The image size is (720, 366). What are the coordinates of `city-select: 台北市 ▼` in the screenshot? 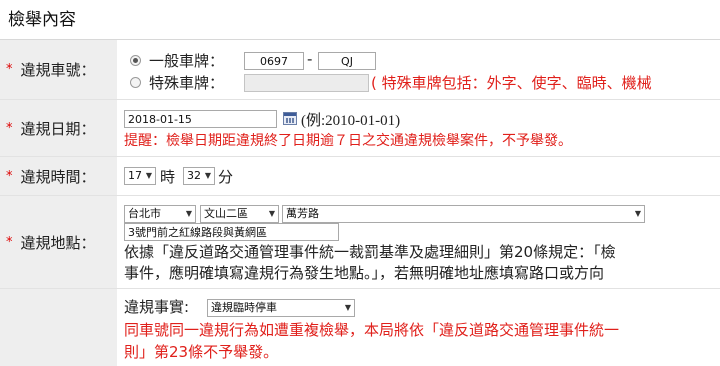 It's located at (160, 214).